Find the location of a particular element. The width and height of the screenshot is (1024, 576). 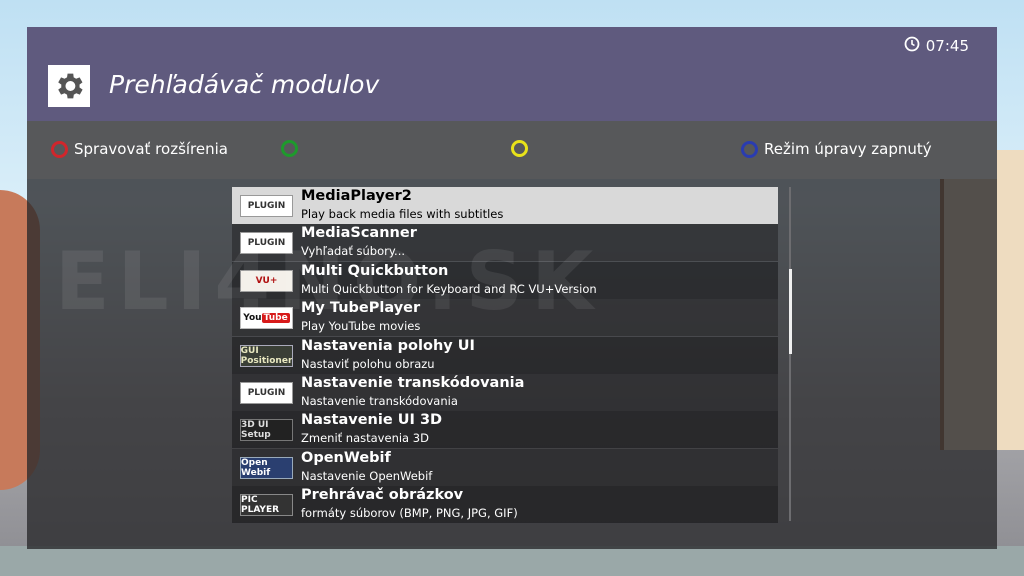

clock-time: 07:45 is located at coordinates (947, 46).